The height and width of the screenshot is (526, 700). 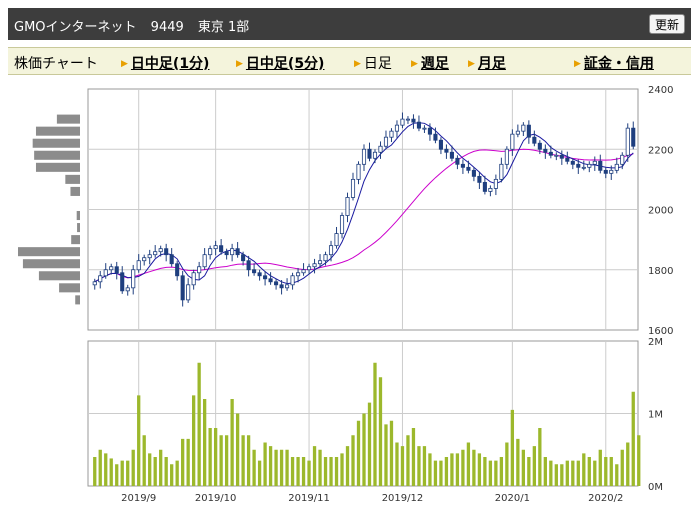 I want to click on date-tick-label: 2020/1, so click(x=512, y=498).